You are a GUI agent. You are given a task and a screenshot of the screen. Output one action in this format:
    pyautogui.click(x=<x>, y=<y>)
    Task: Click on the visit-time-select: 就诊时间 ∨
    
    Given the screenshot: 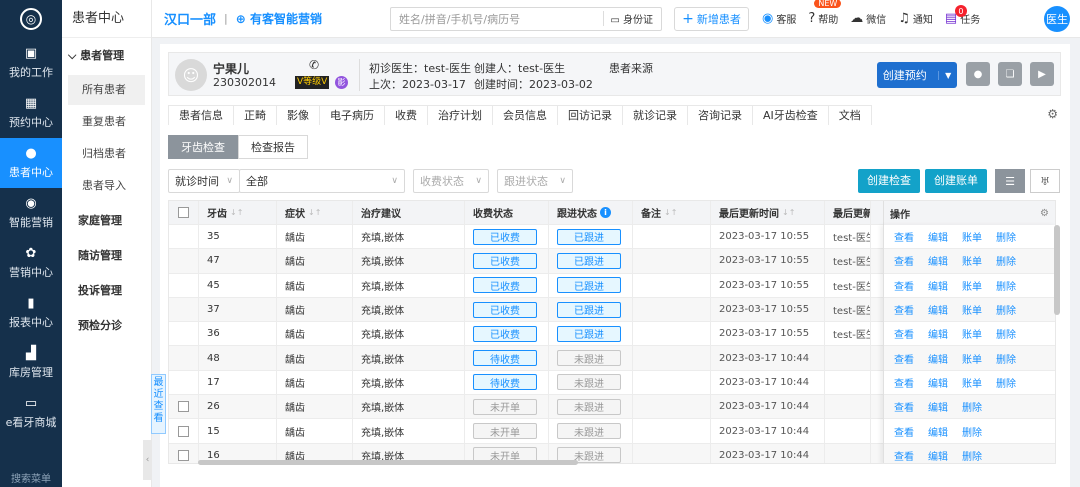 What is the action you would take?
    pyautogui.click(x=204, y=181)
    